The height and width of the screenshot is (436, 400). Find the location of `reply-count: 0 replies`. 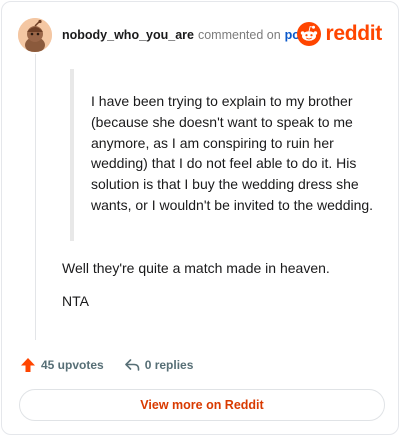

reply-count: 0 replies is located at coordinates (169, 365).